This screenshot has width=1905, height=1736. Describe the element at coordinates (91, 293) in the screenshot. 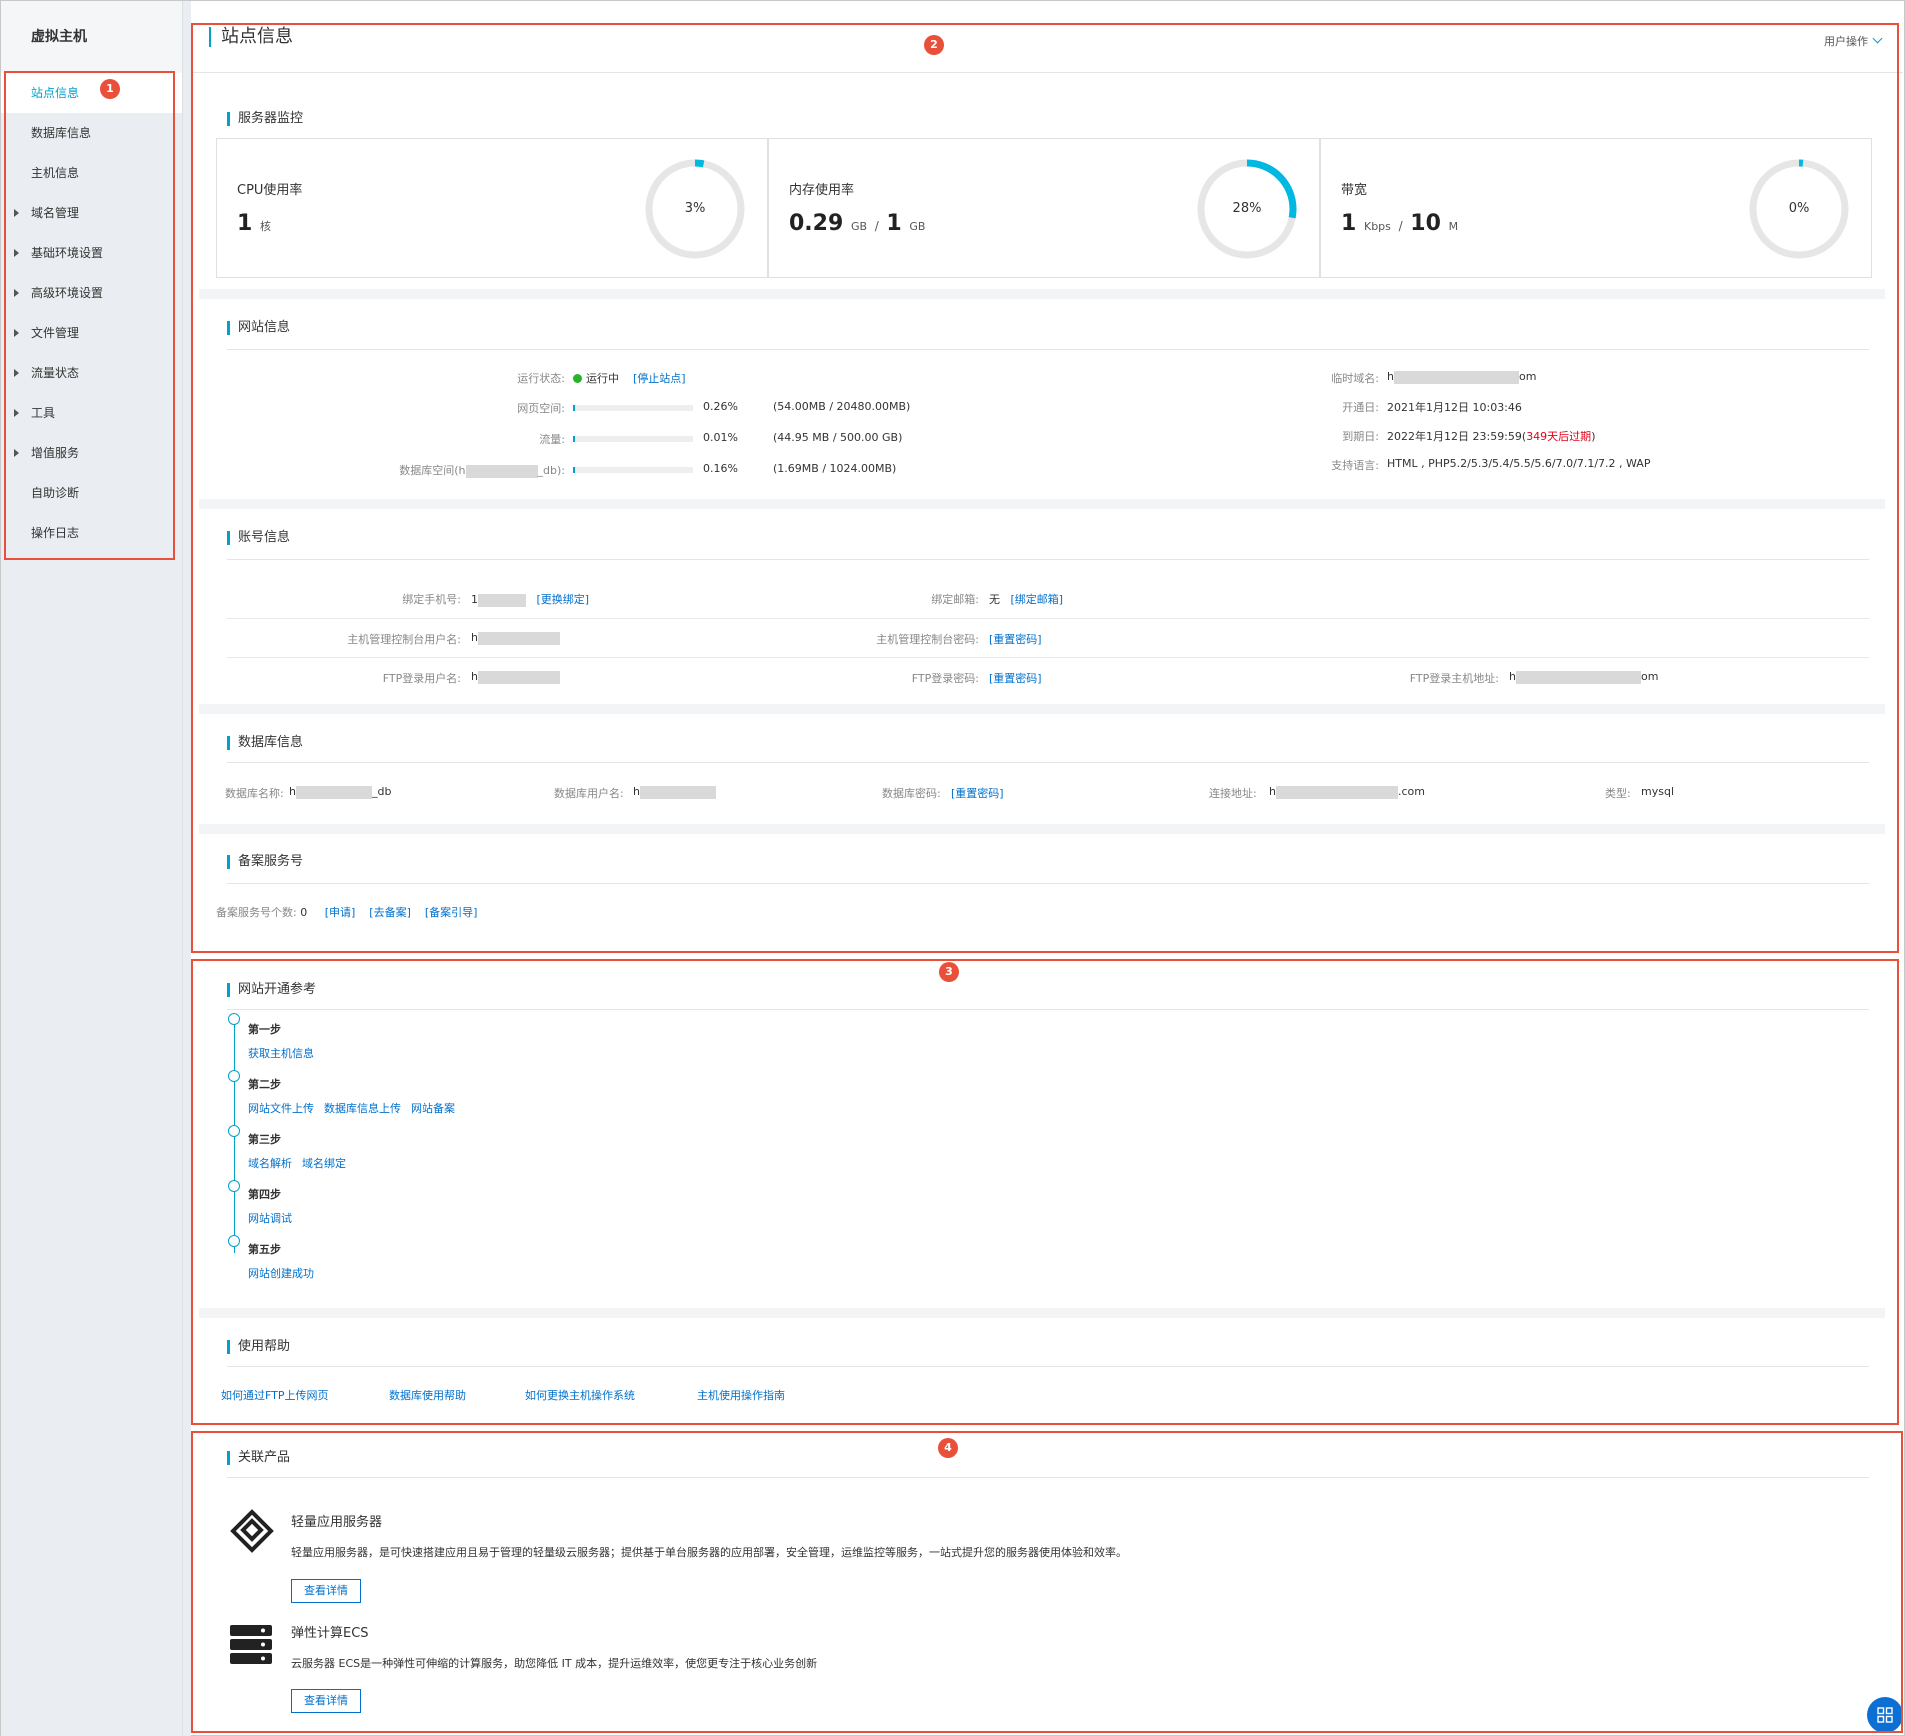

I see `sidebar-item-advanced-env: 高级环境设置` at that location.